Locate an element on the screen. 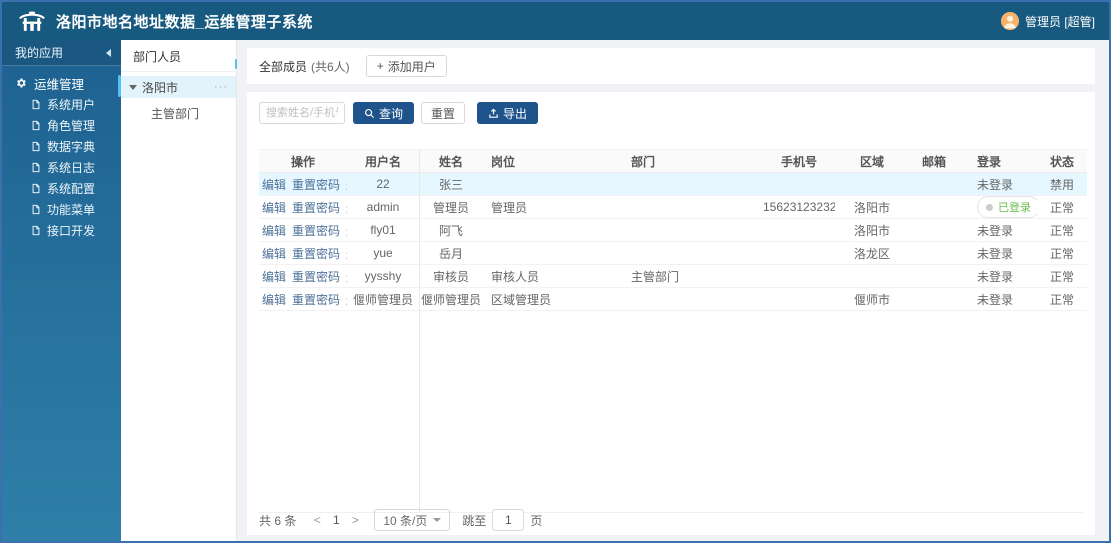 The image size is (1111, 543). page-title: 洛阳市地名地址数据_运维管理子系统 is located at coordinates (184, 22).